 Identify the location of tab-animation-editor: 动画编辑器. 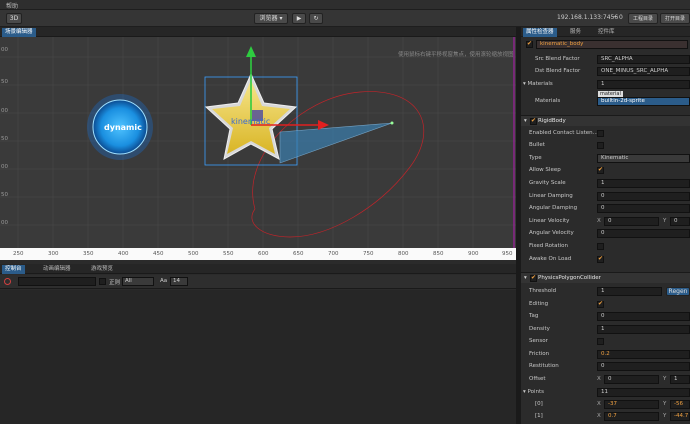
(57, 269).